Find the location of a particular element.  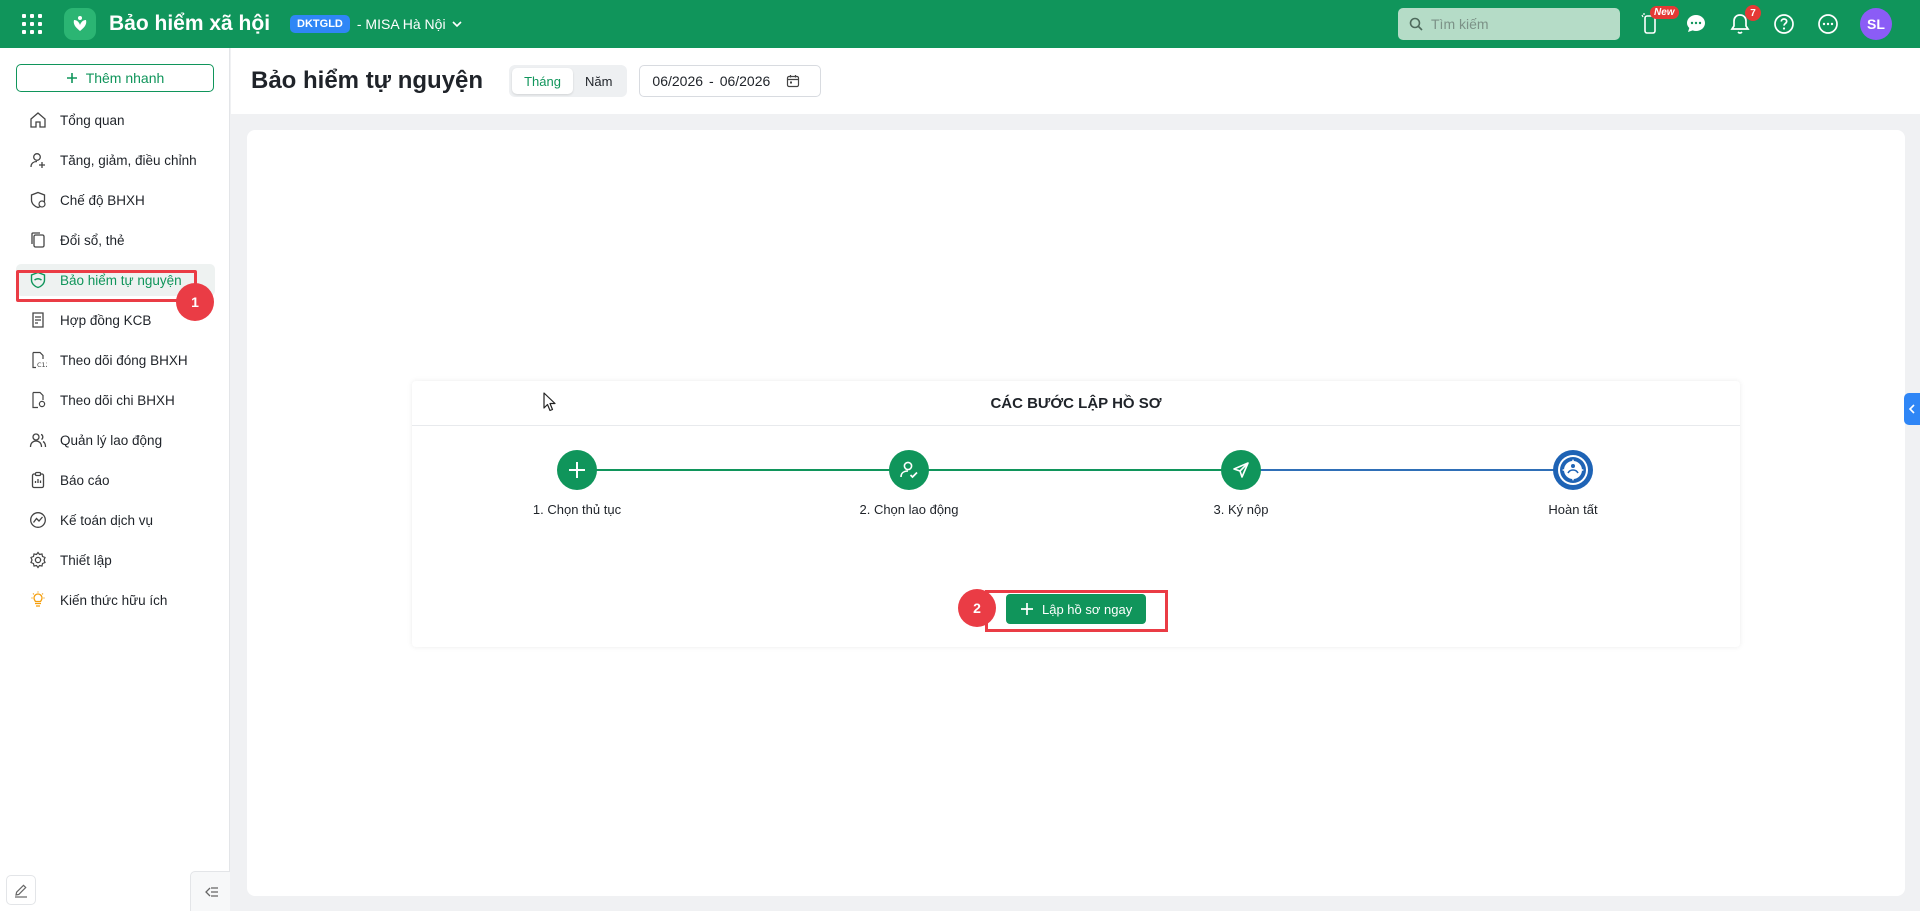

copy-icon is located at coordinates (38, 240).